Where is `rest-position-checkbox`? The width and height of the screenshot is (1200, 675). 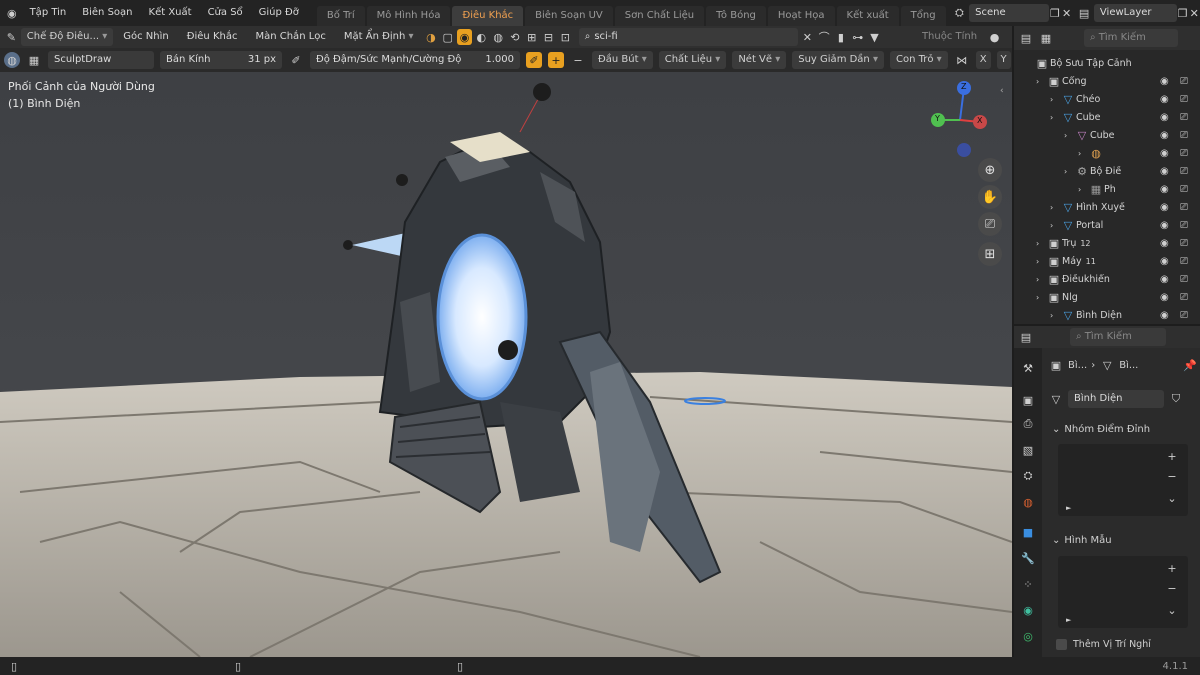
rest-position-checkbox is located at coordinates (1061, 644).